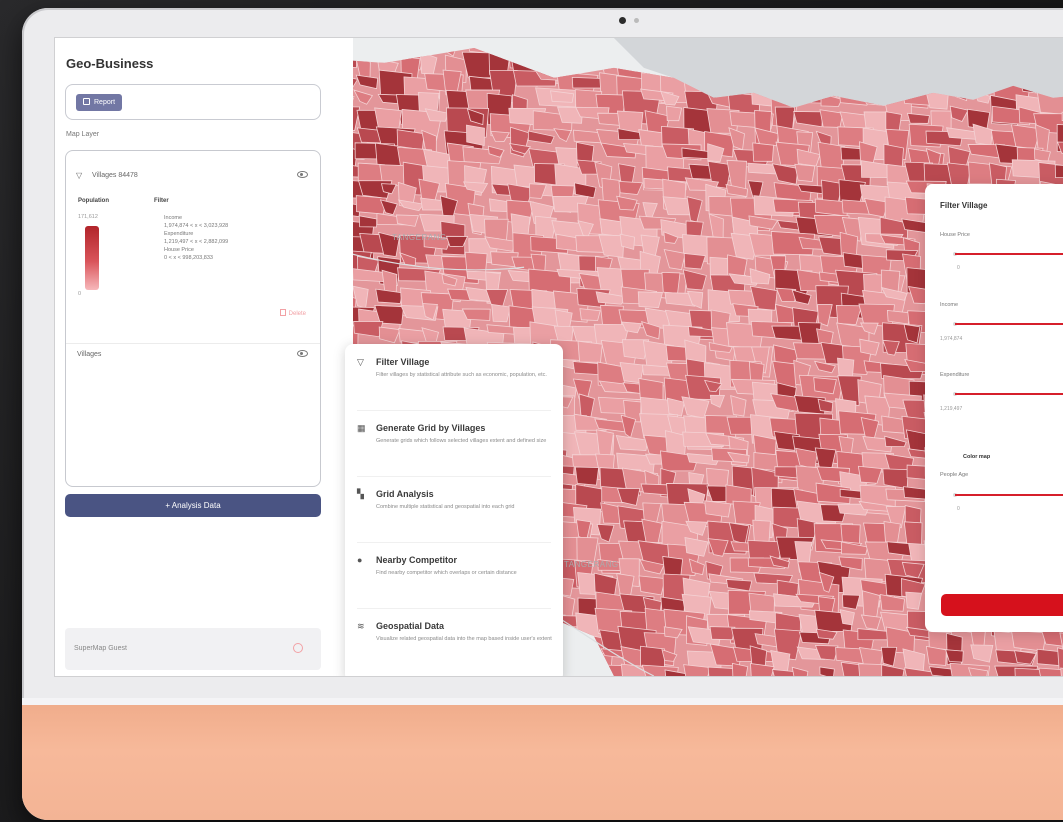  Describe the element at coordinates (417, 560) in the screenshot. I see `menu-item-title: Nearby Competitor` at that location.